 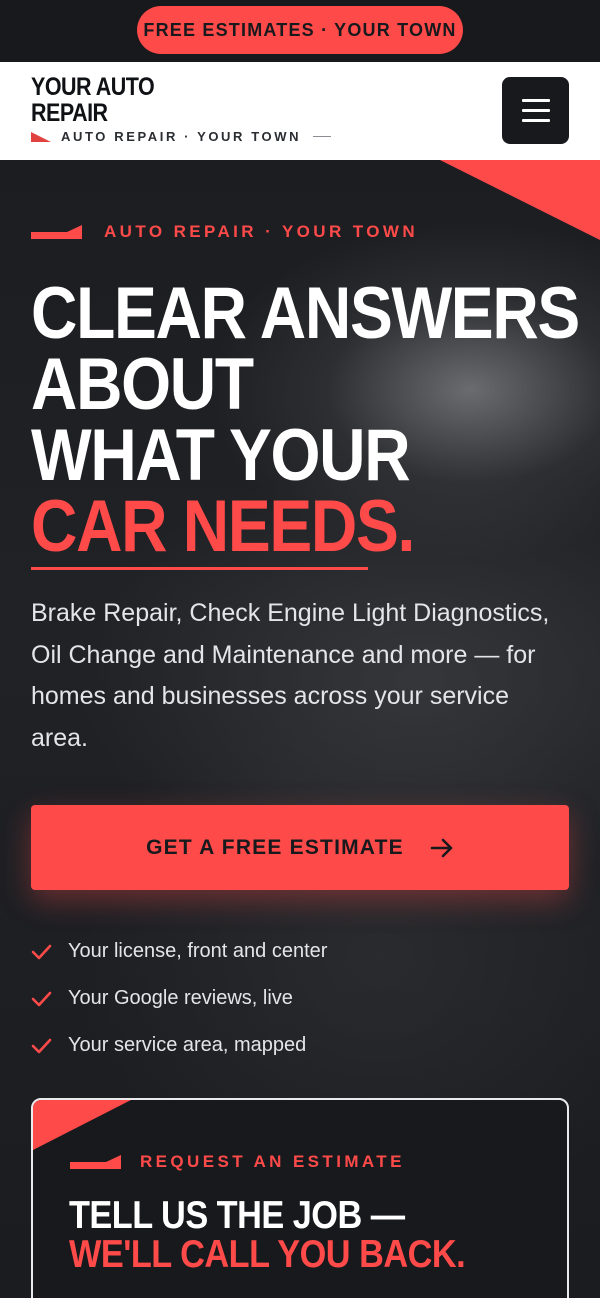 I want to click on card-title: TELL US THE JOB — WE'LL CALL YOU BACK., so click(x=298, y=1235).